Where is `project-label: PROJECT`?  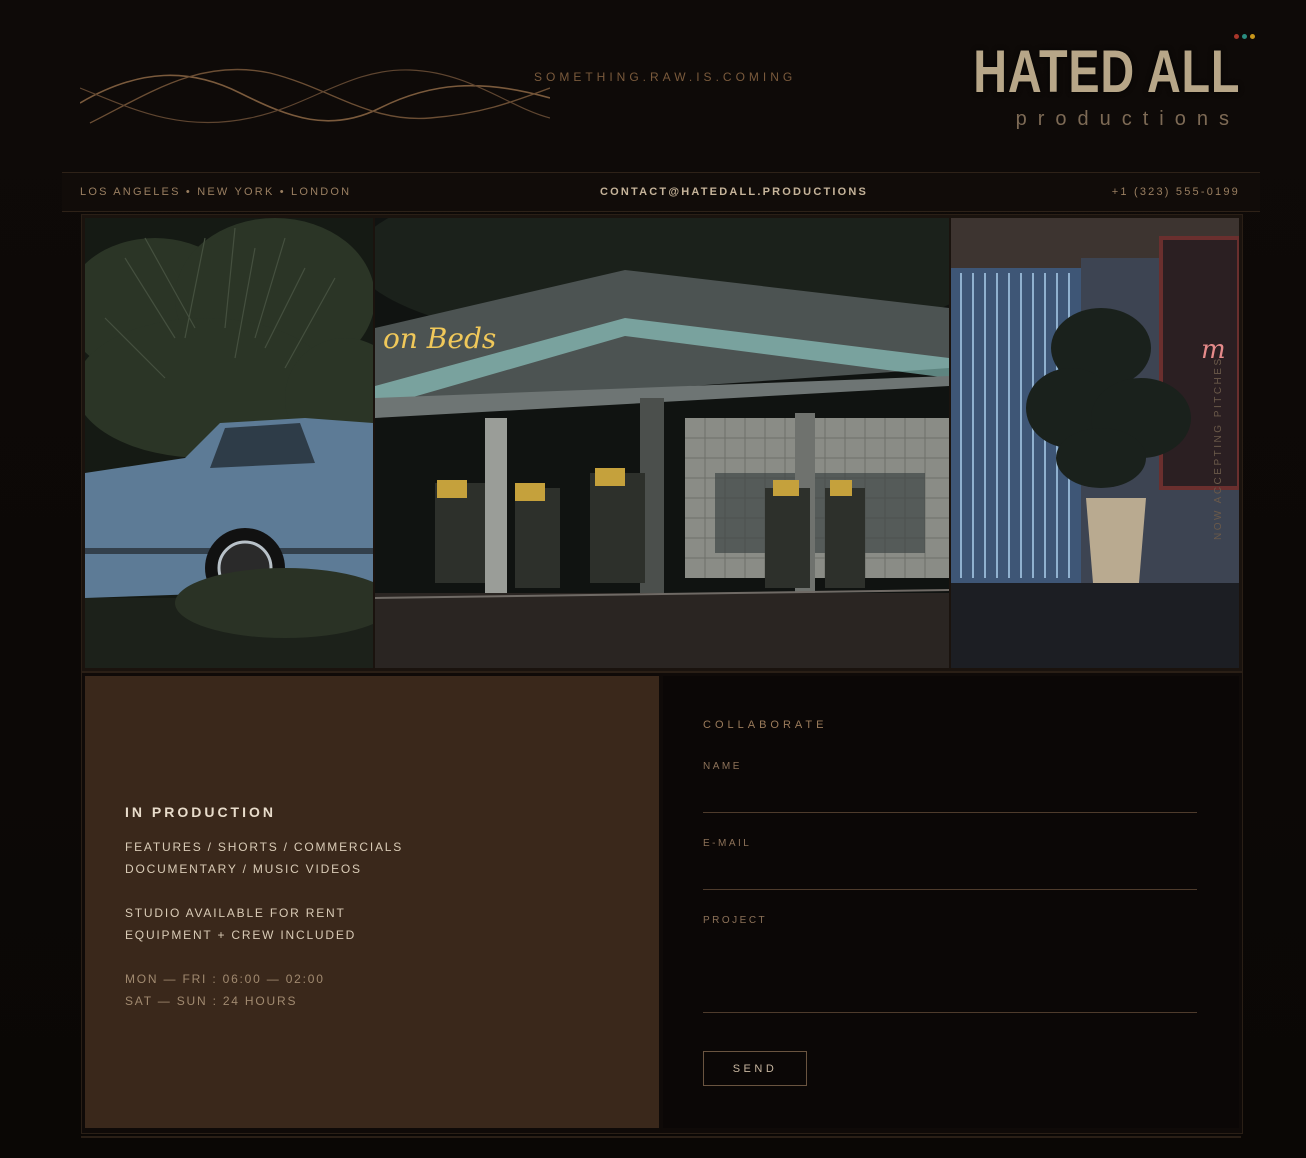
project-label: PROJECT is located at coordinates (735, 920).